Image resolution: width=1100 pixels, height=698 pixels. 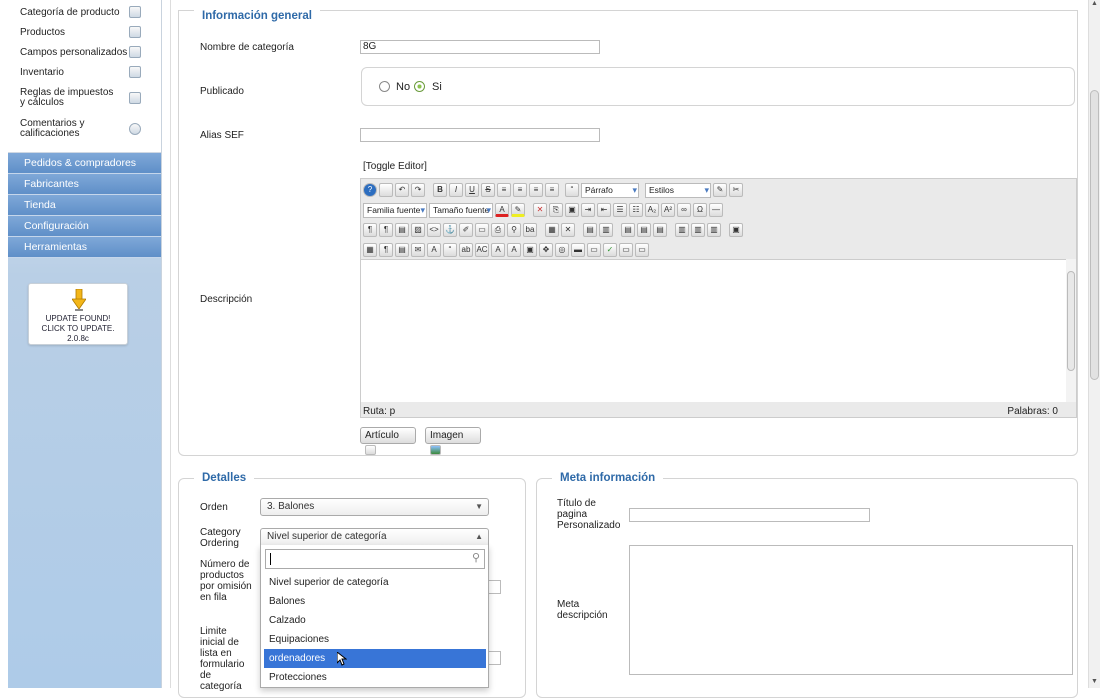 I want to click on ins-icon: A, so click(x=514, y=250).